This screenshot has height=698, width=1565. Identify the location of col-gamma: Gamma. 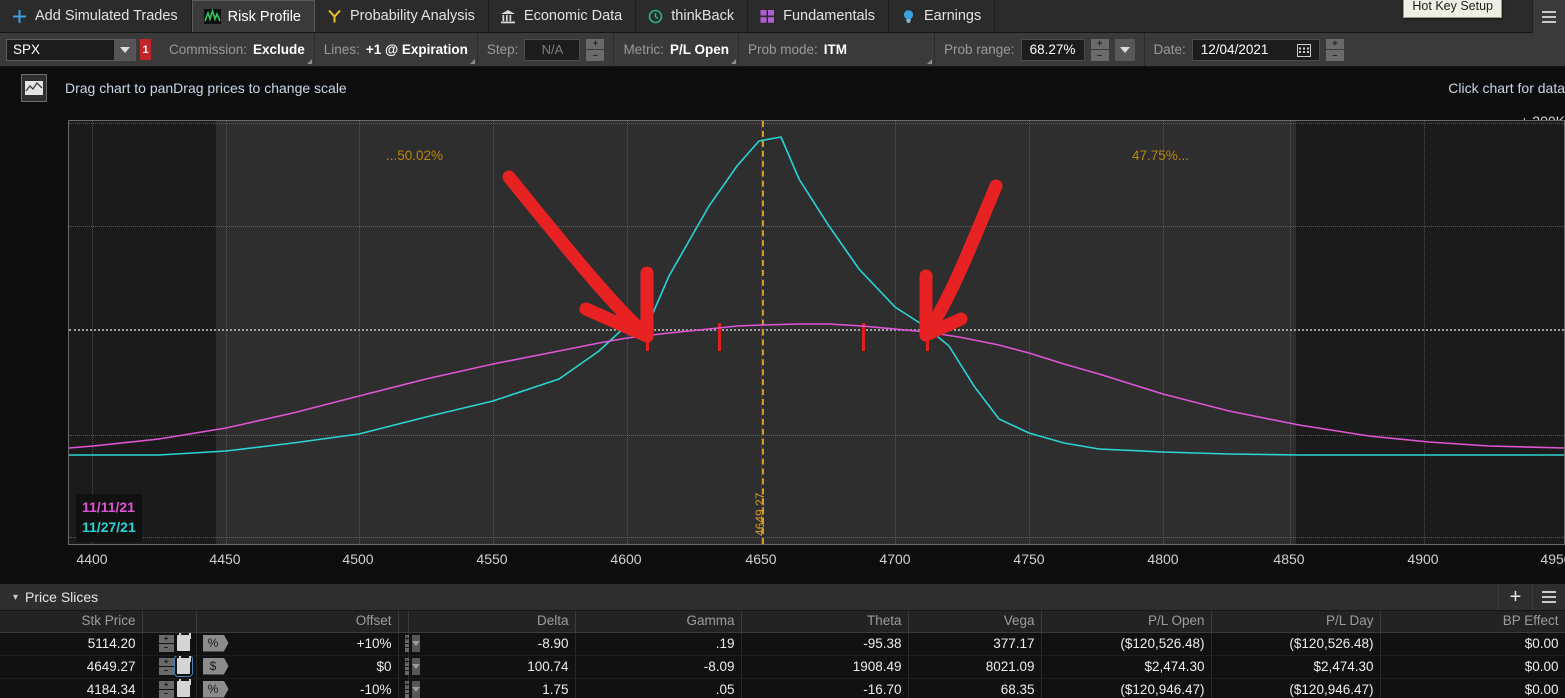
(658, 622).